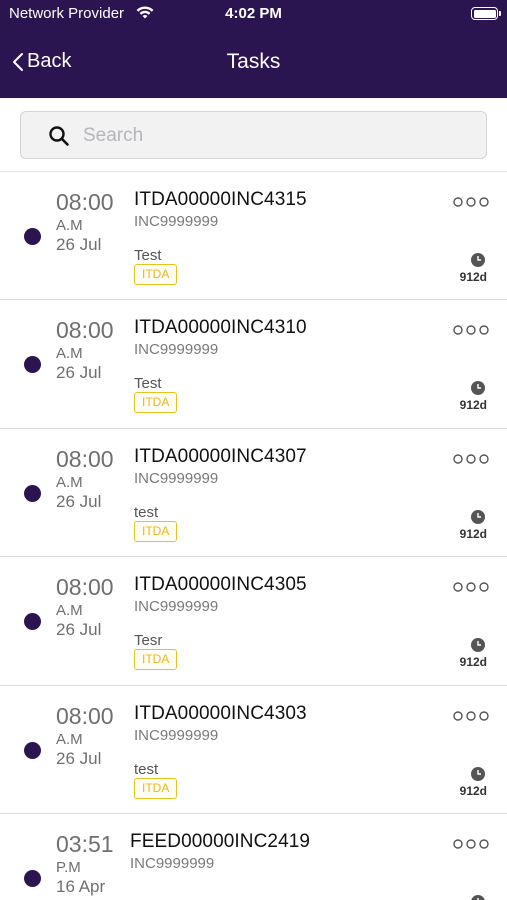  Describe the element at coordinates (220, 713) in the screenshot. I see `task-id: ITDA00000INC4303` at that location.